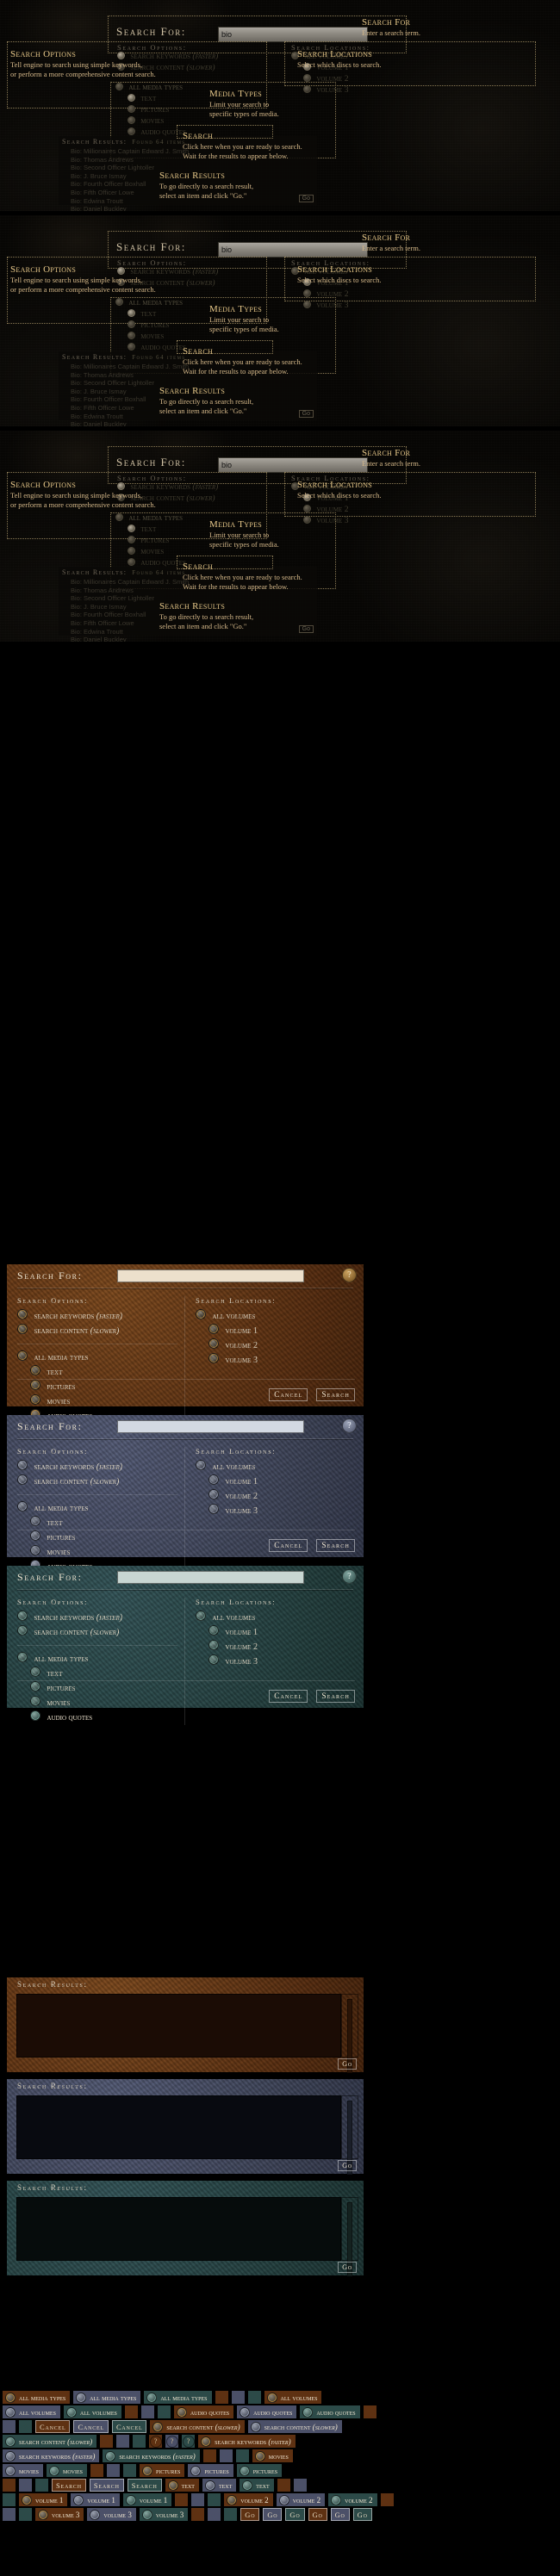 This screenshot has height=2576, width=560. I want to click on sprite-button-go-teal: Go, so click(362, 2514).